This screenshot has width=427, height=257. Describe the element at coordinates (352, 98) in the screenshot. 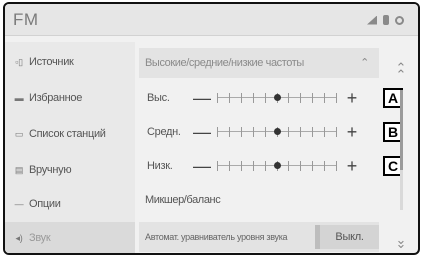

I see `eq-high-plus-button: +` at that location.